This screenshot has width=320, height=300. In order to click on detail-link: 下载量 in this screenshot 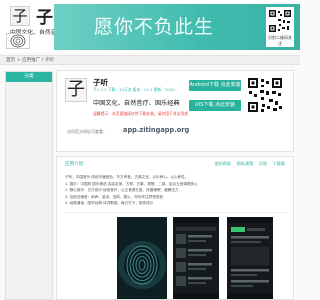, I will do `click(278, 163)`.